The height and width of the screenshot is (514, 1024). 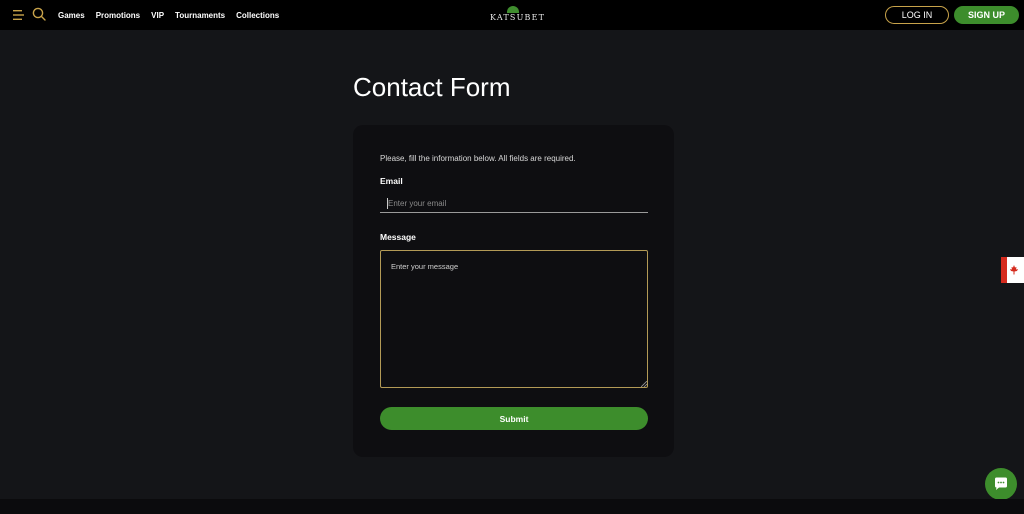 I want to click on chat-button, so click(x=1001, y=484).